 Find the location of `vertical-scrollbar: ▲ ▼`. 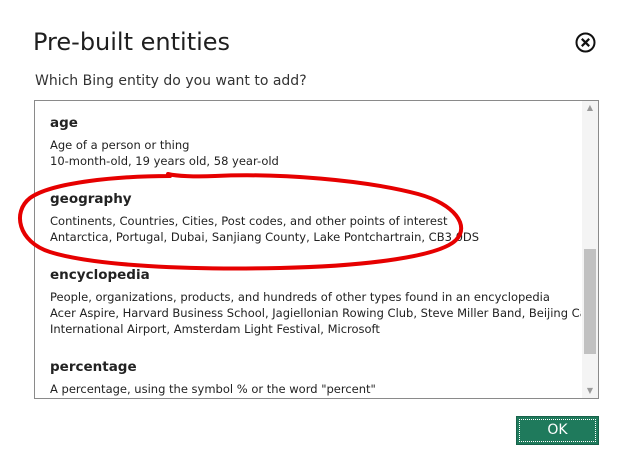

vertical-scrollbar: ▲ ▼ is located at coordinates (590, 249).